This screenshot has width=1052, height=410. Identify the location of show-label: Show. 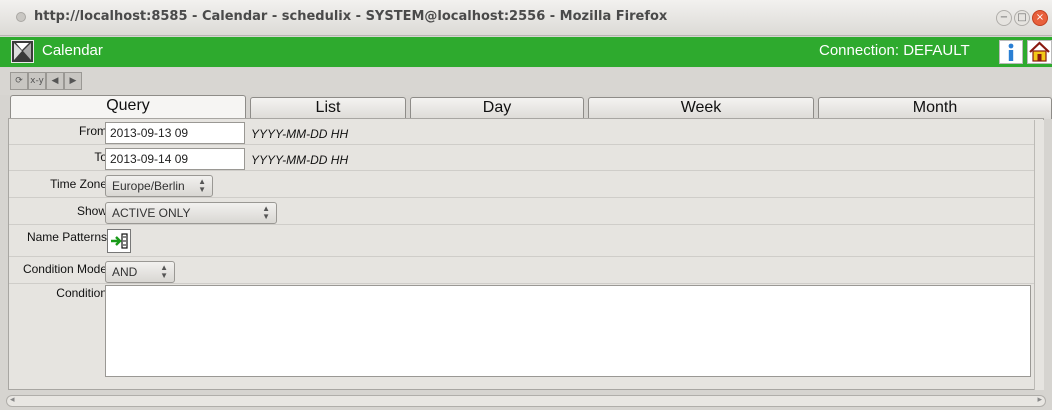
(91, 211).